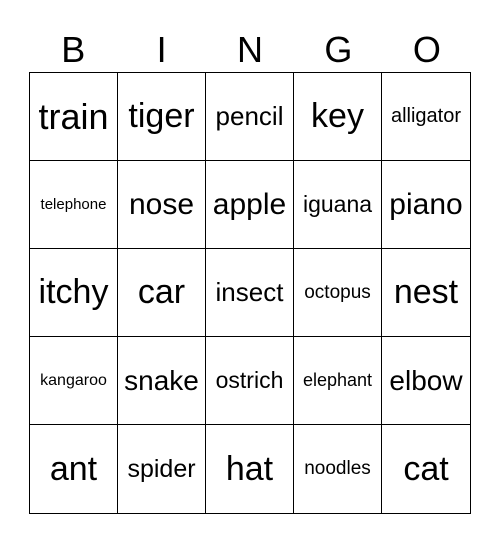  I want to click on bingo-cell: ant, so click(74, 469).